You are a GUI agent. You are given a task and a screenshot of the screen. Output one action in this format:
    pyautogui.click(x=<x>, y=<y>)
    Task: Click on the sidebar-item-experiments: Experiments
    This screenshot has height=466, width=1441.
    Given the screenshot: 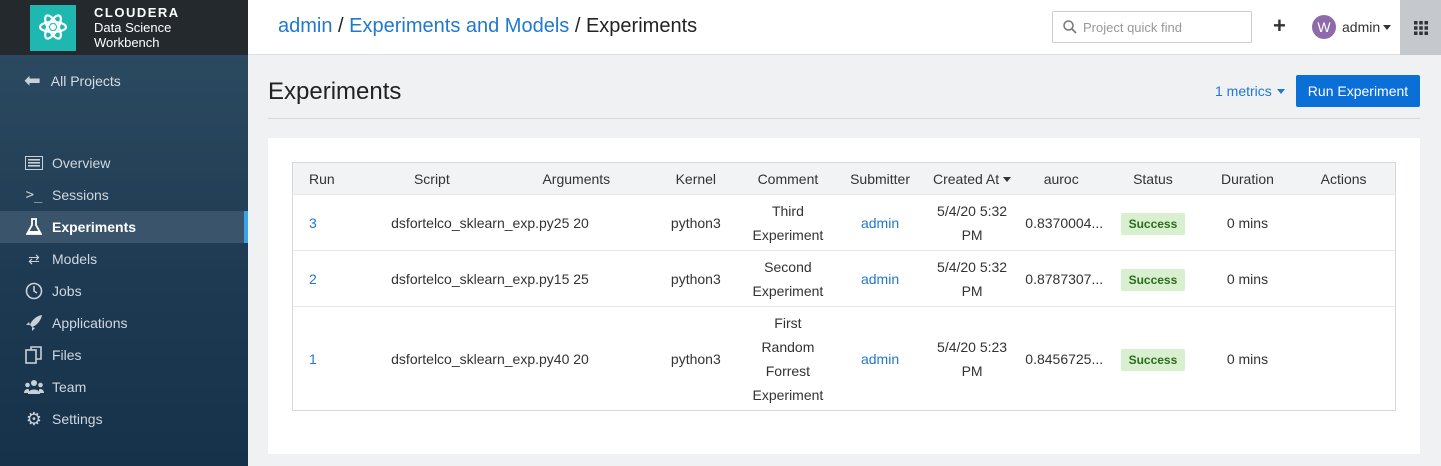 What is the action you would take?
    pyautogui.click(x=124, y=227)
    